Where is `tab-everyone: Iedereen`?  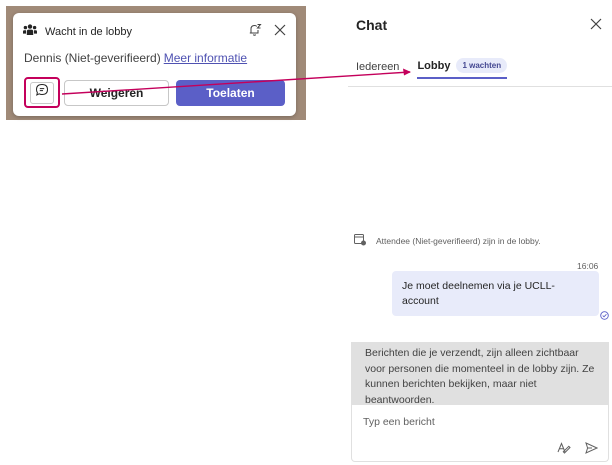
tab-everyone: Iedereen is located at coordinates (377, 65).